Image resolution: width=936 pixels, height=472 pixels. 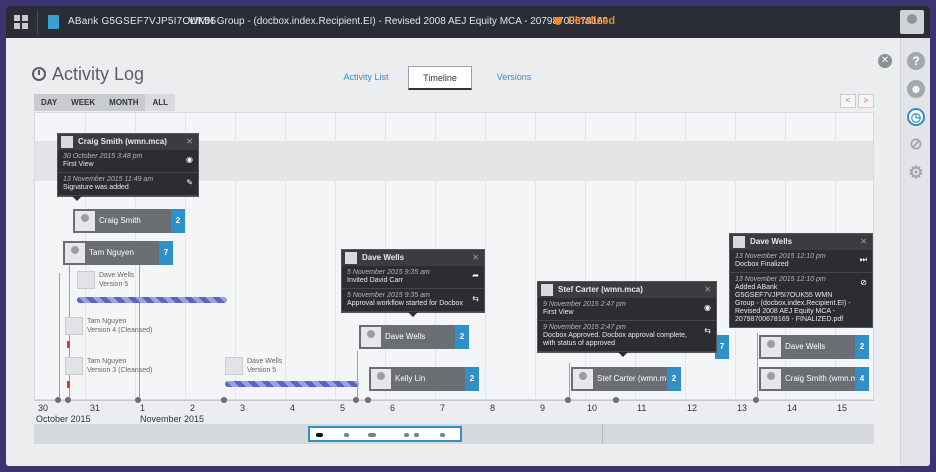 I want to click on timeline-scrubber, so click(x=385, y=434).